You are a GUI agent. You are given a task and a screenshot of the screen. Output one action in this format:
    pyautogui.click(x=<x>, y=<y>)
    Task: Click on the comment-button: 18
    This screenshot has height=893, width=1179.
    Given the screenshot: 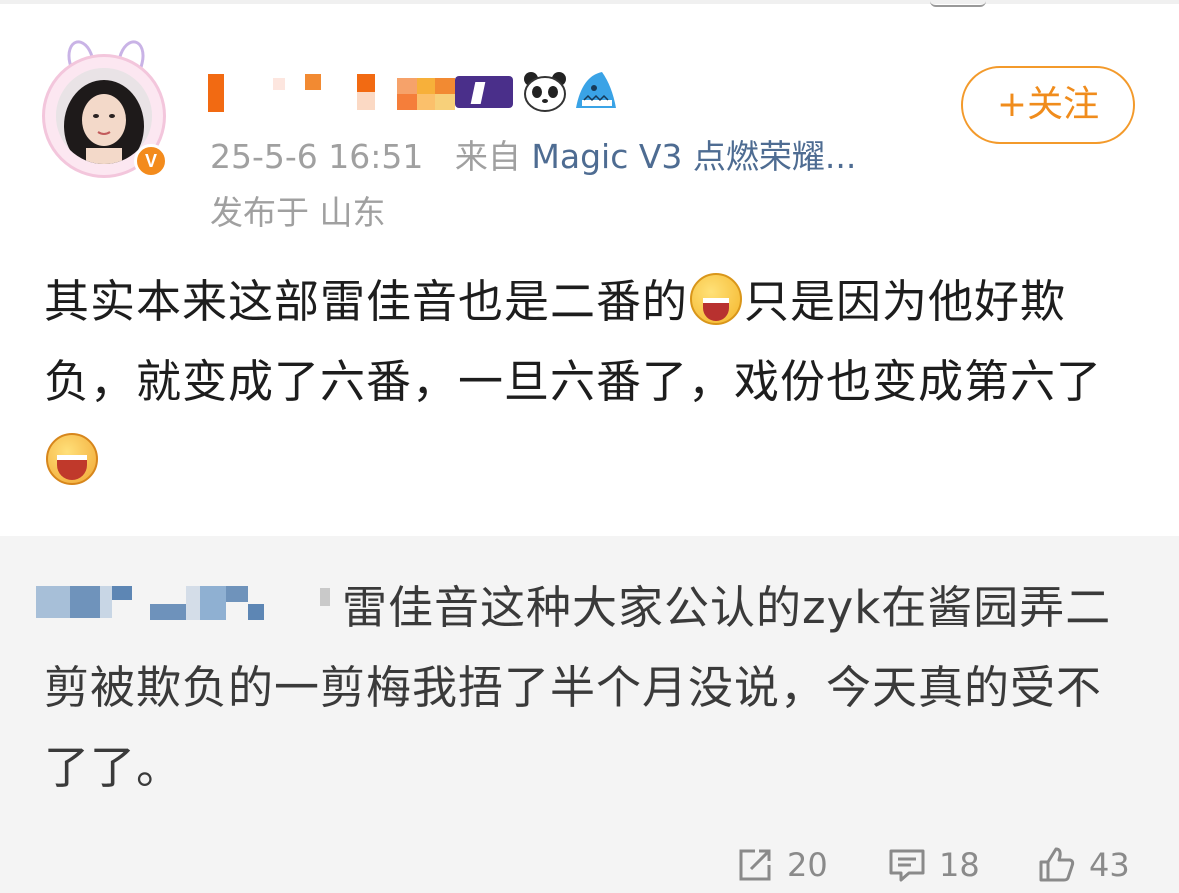 What is the action you would take?
    pyautogui.click(x=933, y=865)
    